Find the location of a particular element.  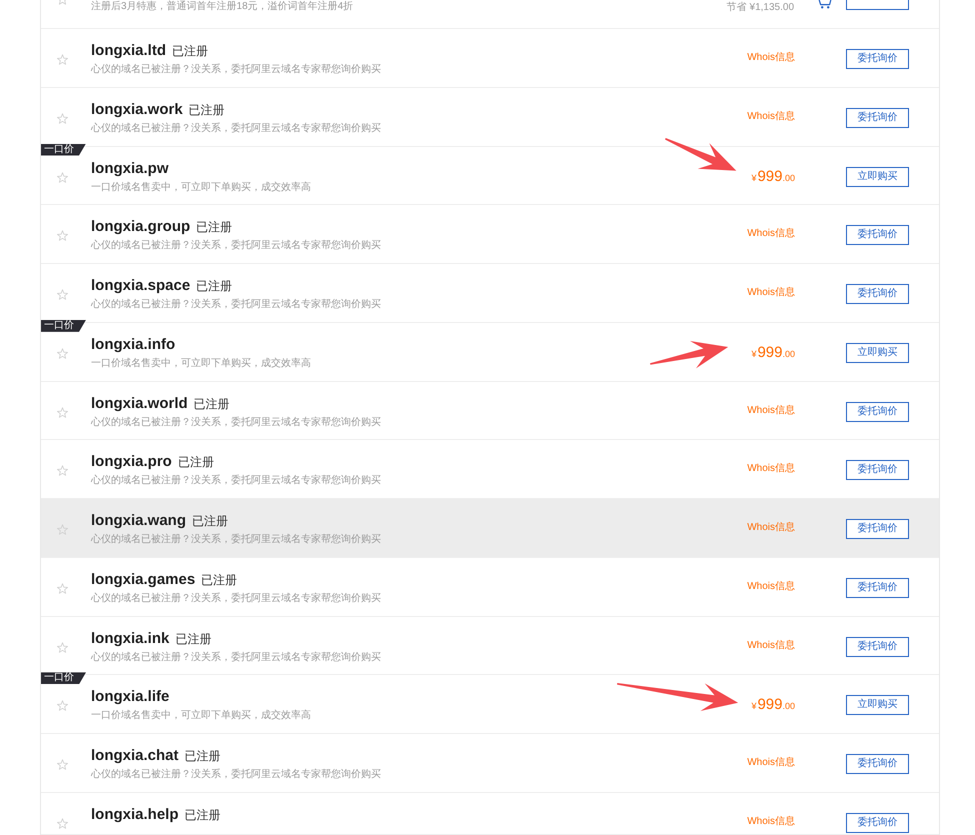

domain-name: longxia.world is located at coordinates (139, 403).